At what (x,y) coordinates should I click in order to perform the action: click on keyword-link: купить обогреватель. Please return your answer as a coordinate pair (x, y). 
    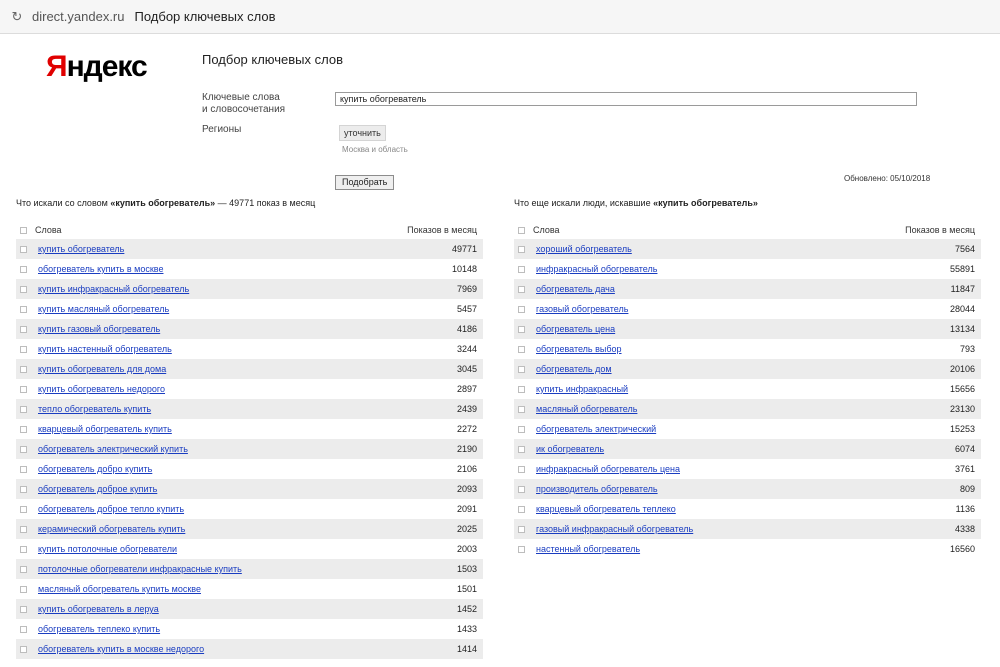
    Looking at the image, I should click on (245, 249).